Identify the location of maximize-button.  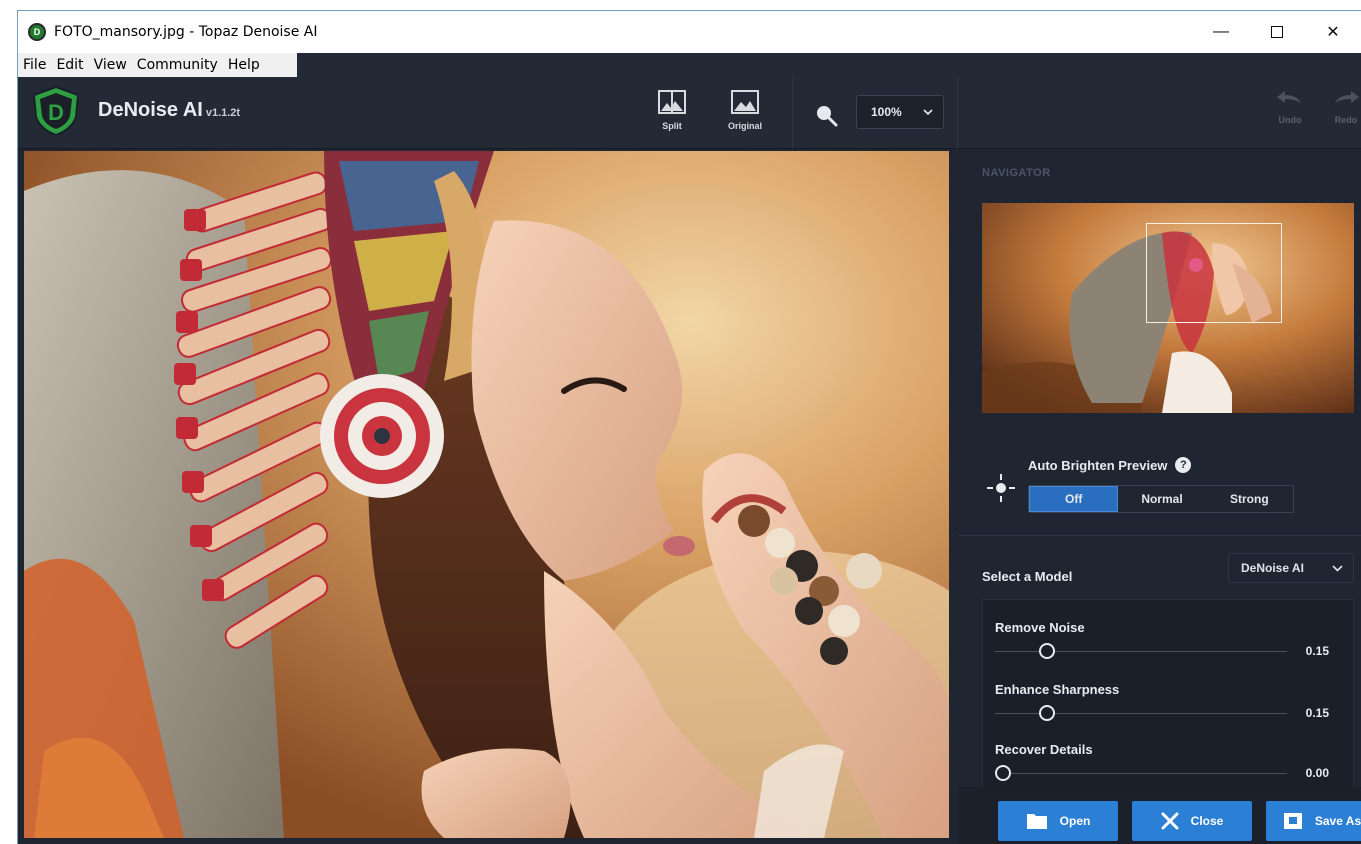
(1277, 32).